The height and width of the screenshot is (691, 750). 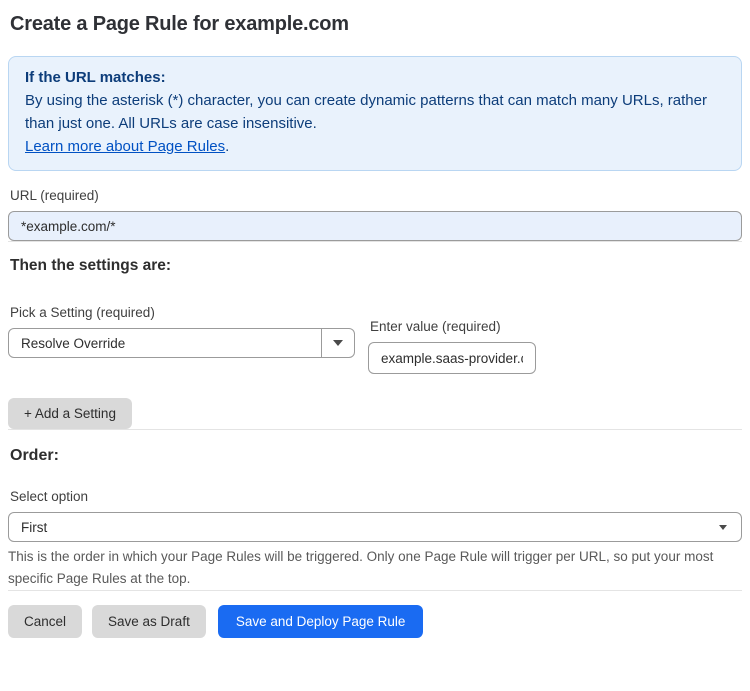 I want to click on save-as-draft-button: Save as Draft, so click(x=149, y=621).